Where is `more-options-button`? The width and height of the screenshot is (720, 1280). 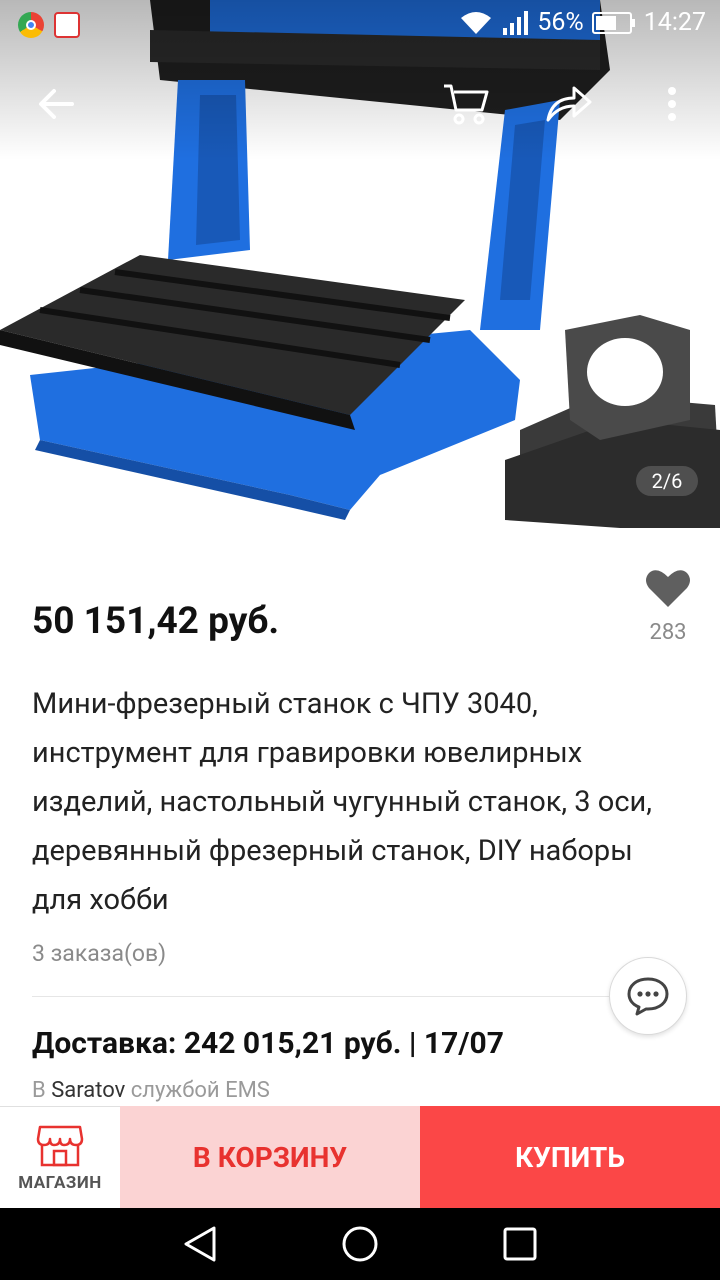
more-options-button is located at coordinates (672, 104).